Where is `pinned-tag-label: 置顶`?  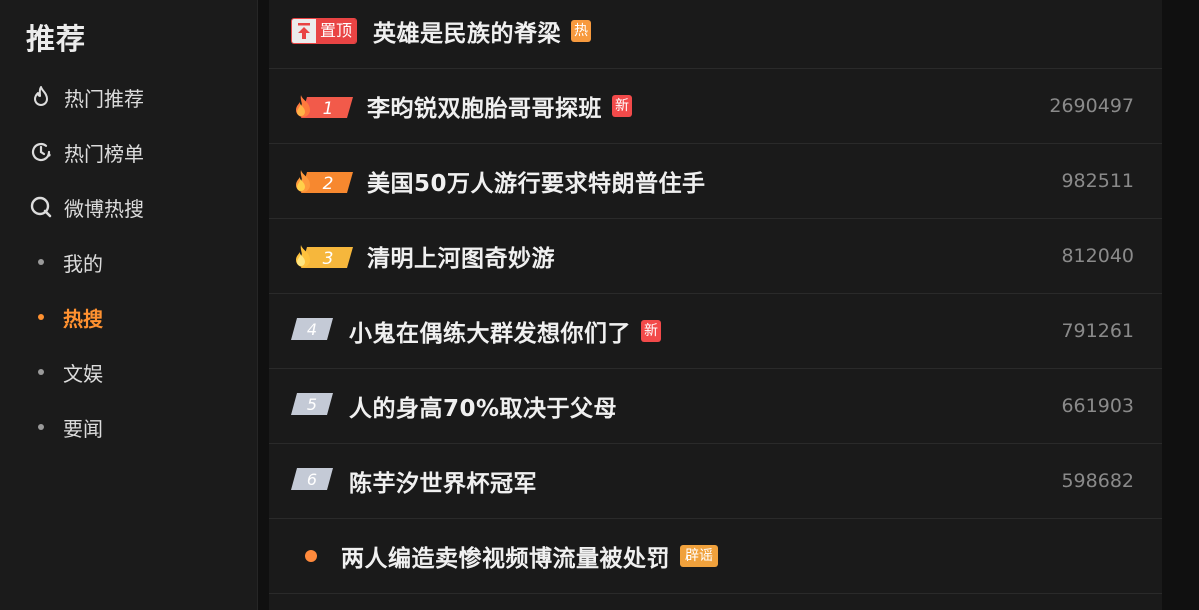 pinned-tag-label: 置顶 is located at coordinates (336, 31).